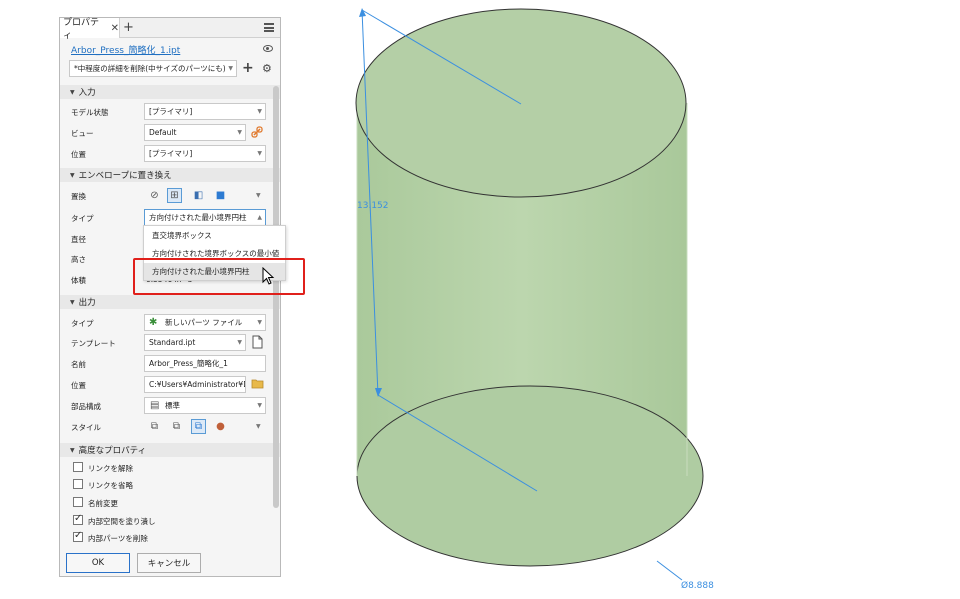 The image size is (960, 599). Describe the element at coordinates (98, 563) in the screenshot. I see `ok-button: OK` at that location.